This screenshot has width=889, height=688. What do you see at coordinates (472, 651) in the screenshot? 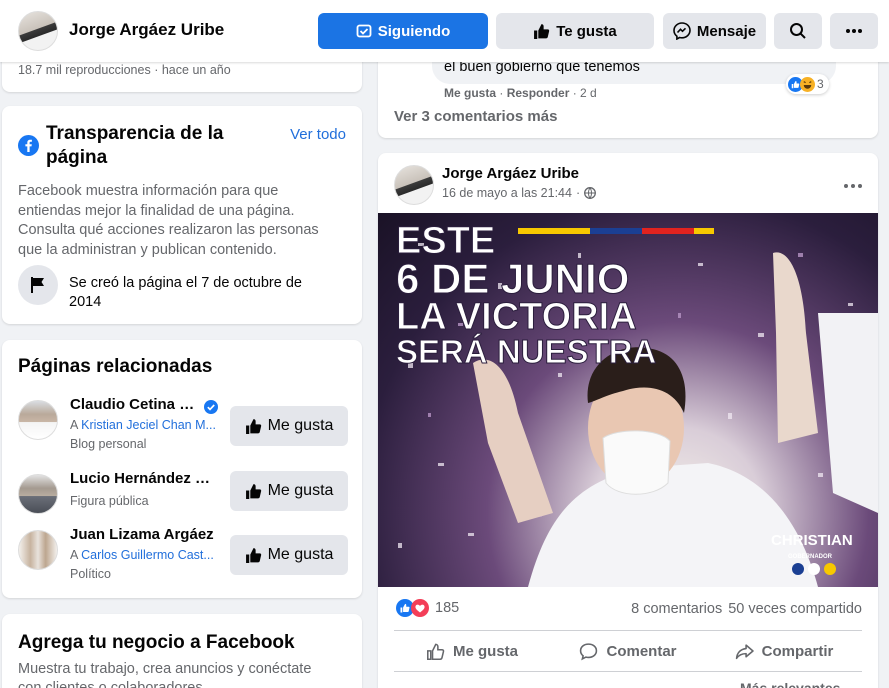
I see `post-like-button: Me gusta` at bounding box center [472, 651].